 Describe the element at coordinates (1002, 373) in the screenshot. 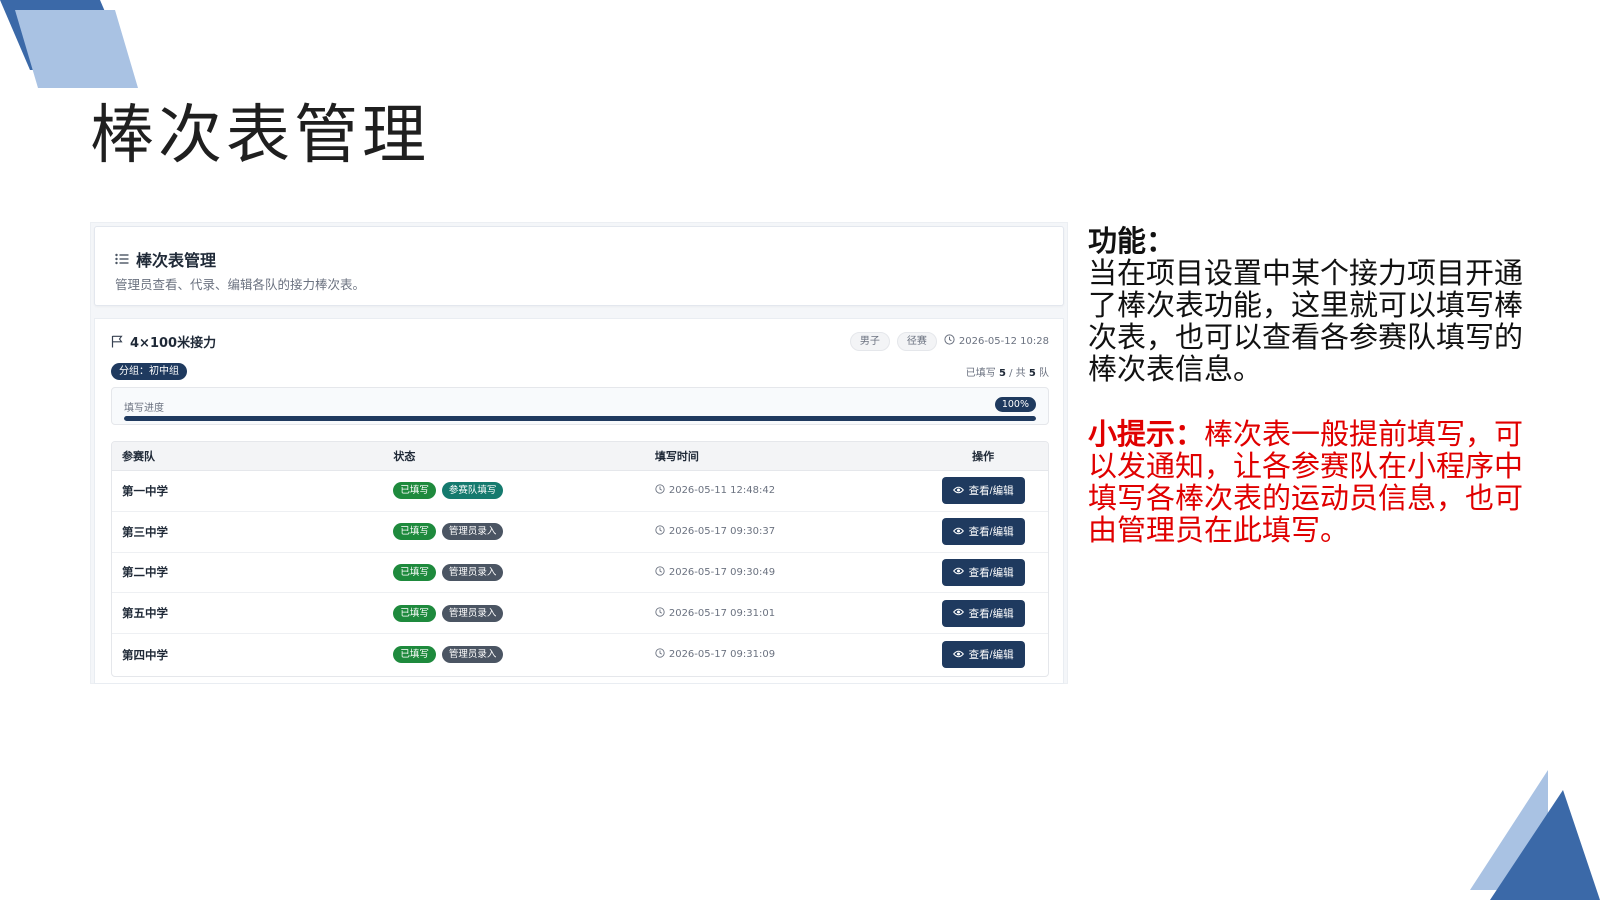

I see `fill-count-filled: 5` at that location.